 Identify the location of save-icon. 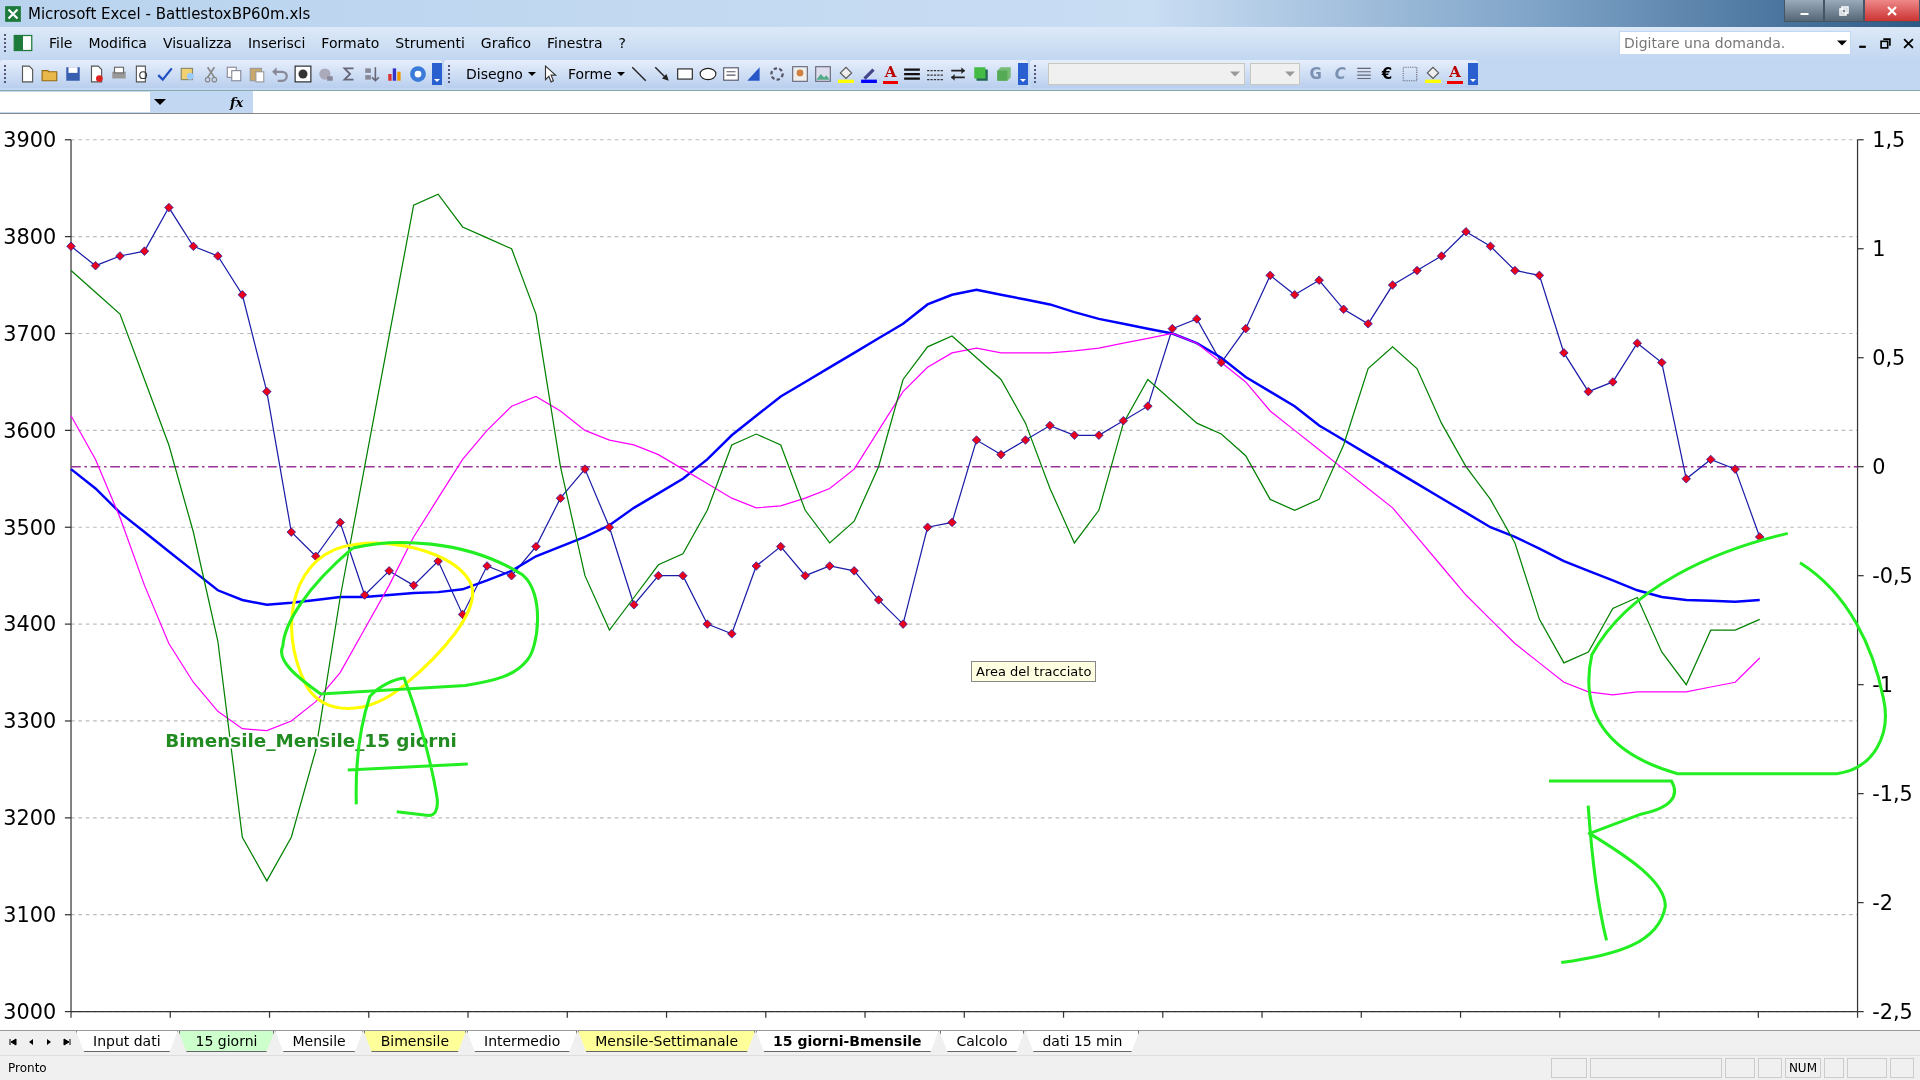
(73, 74).